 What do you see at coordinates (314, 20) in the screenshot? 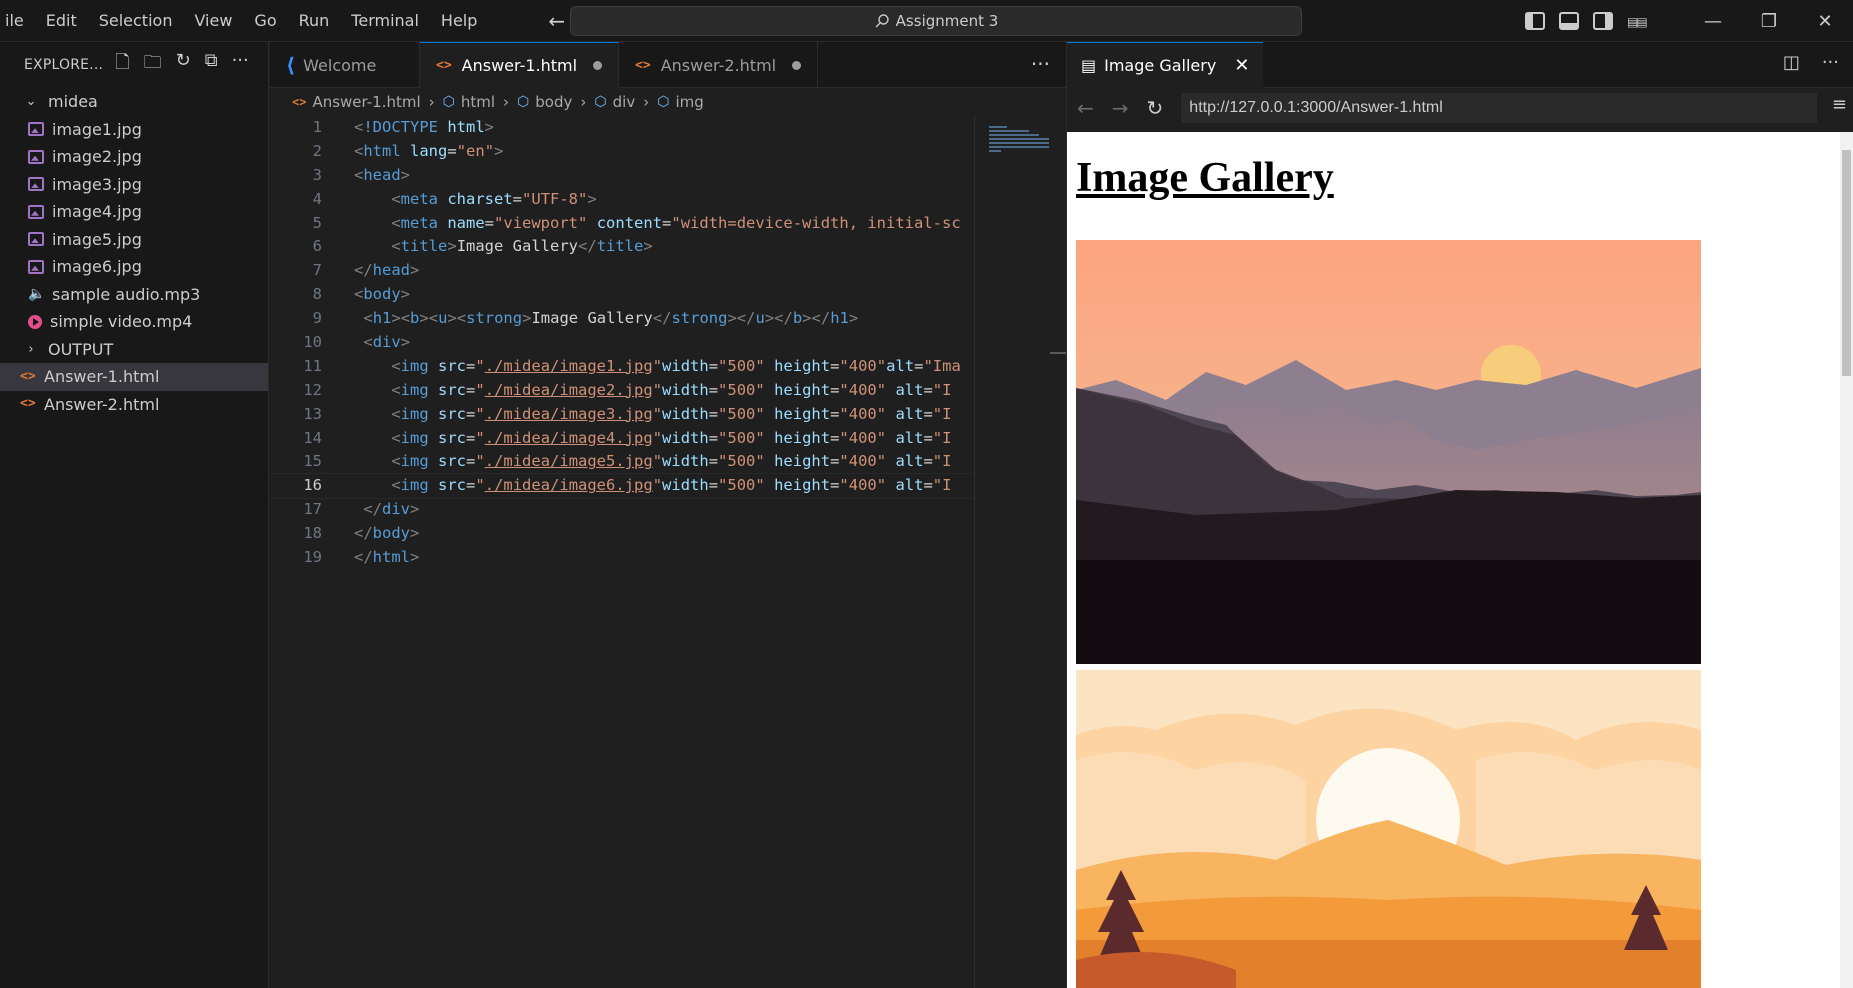
I see `menu-run: Run` at bounding box center [314, 20].